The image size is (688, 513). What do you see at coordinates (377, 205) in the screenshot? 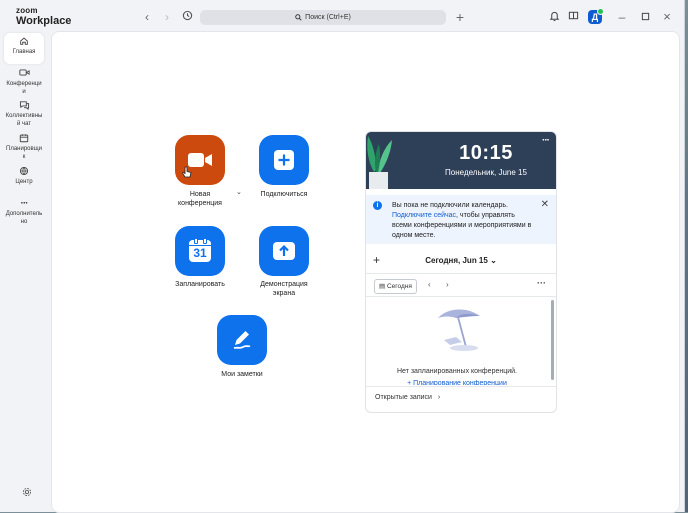
I see `info-icon: i` at bounding box center [377, 205].